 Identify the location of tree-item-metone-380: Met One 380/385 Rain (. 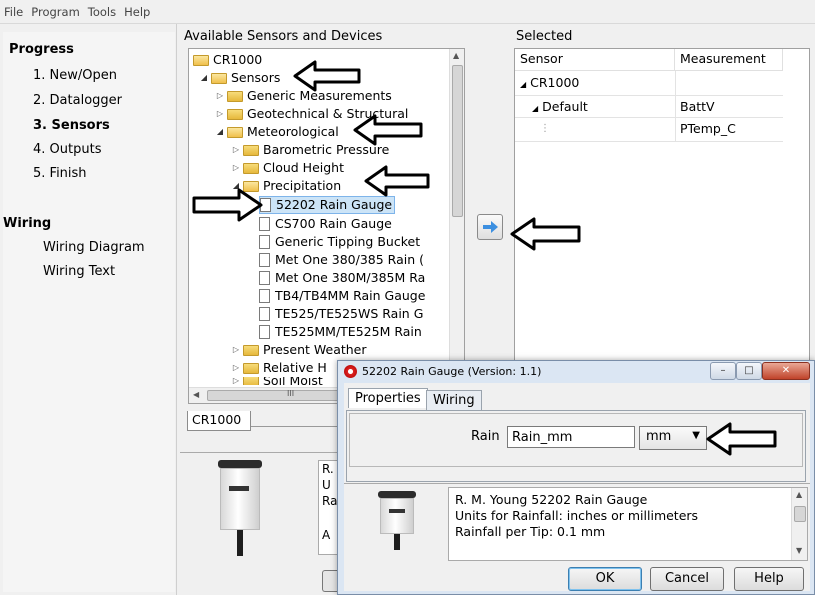
(341, 260).